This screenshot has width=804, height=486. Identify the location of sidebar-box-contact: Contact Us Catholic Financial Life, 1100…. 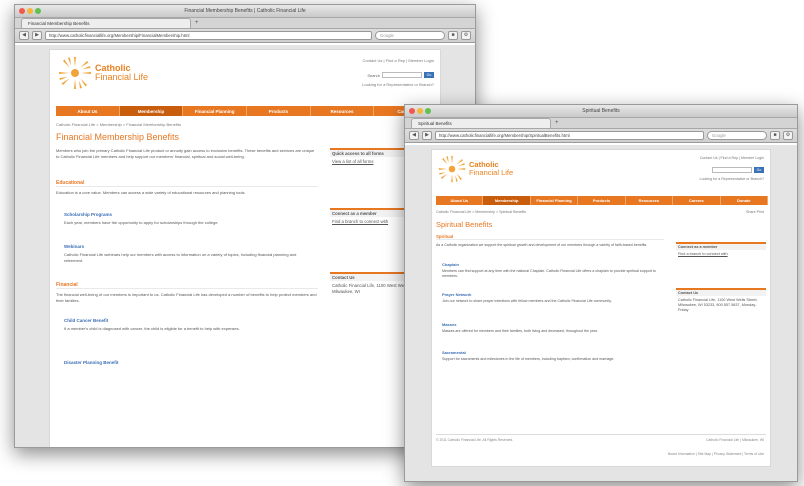
(721, 324).